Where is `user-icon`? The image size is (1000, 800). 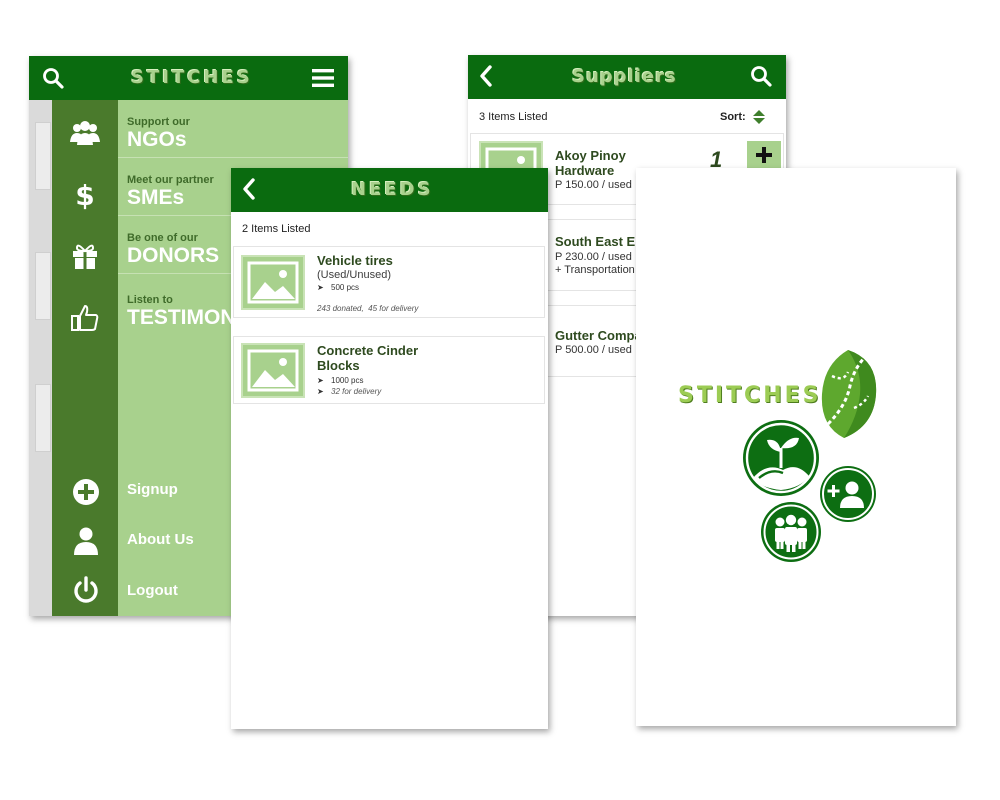 user-icon is located at coordinates (86, 541).